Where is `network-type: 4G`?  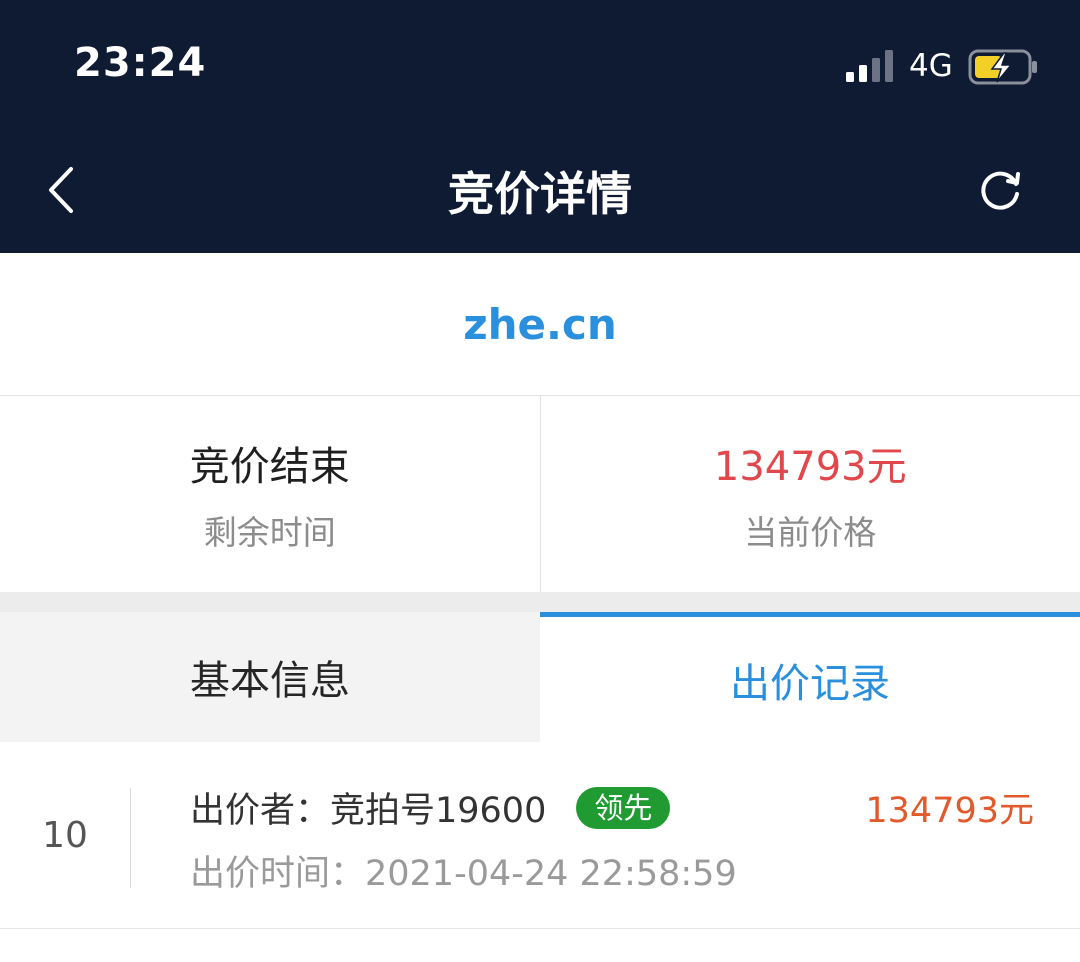
network-type: 4G is located at coordinates (931, 66).